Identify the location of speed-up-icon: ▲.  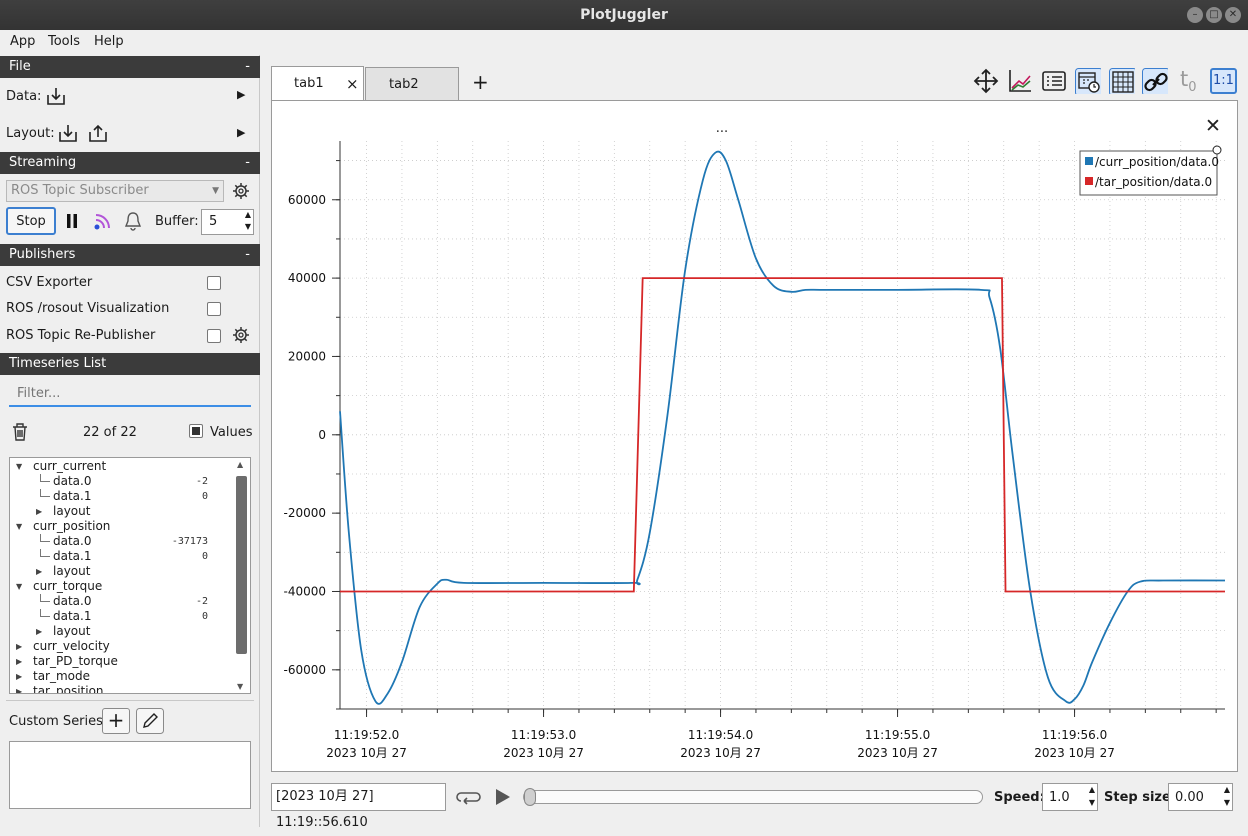
(1092, 789).